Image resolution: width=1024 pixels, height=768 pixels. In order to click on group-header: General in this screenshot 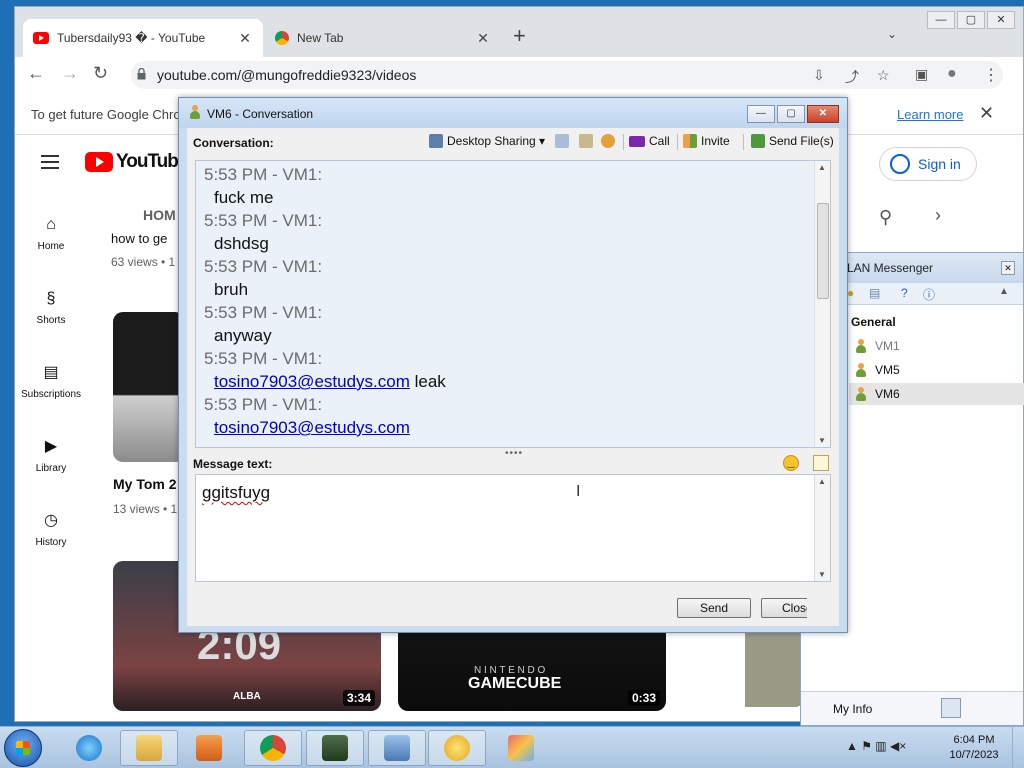, I will do `click(873, 322)`.